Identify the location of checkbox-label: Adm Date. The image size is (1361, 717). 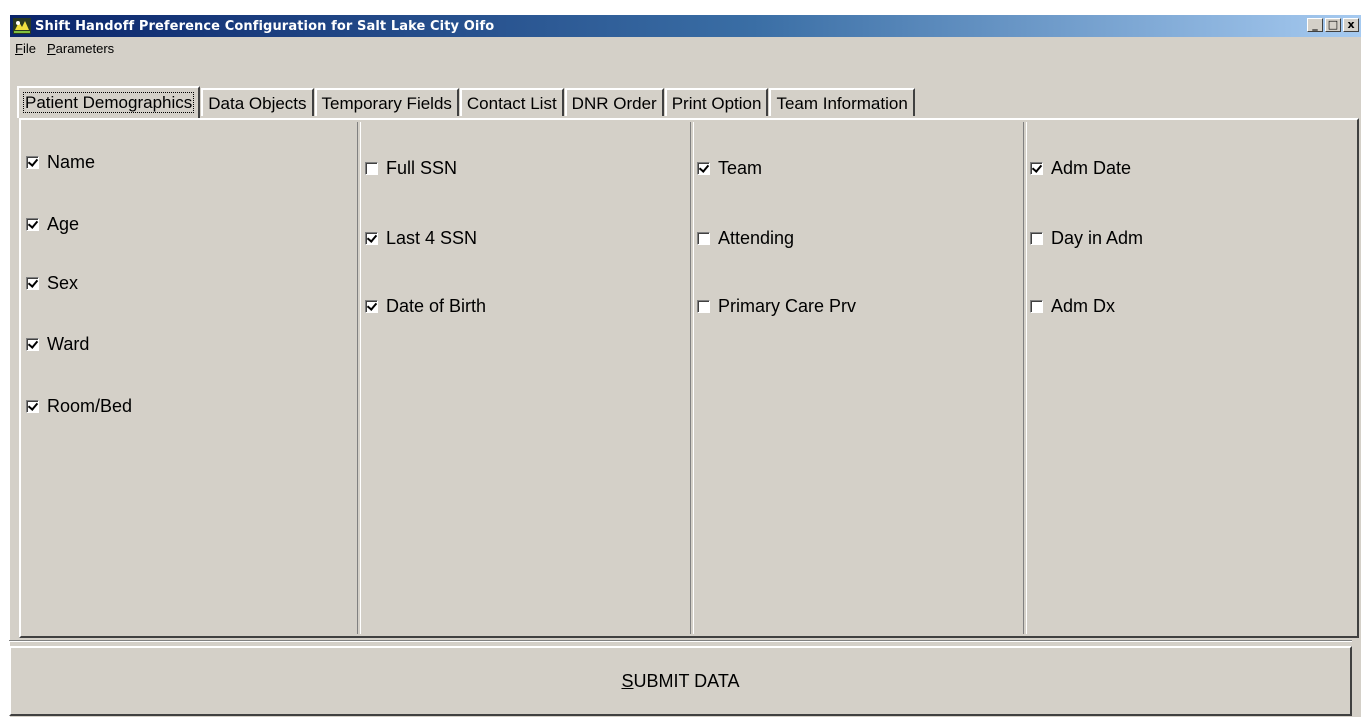
(1091, 168).